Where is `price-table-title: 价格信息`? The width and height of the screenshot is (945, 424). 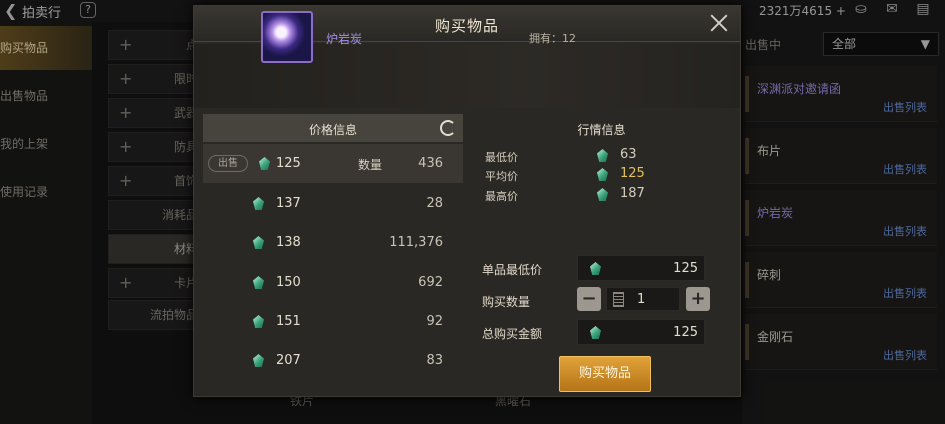 price-table-title: 价格信息 is located at coordinates (332, 130).